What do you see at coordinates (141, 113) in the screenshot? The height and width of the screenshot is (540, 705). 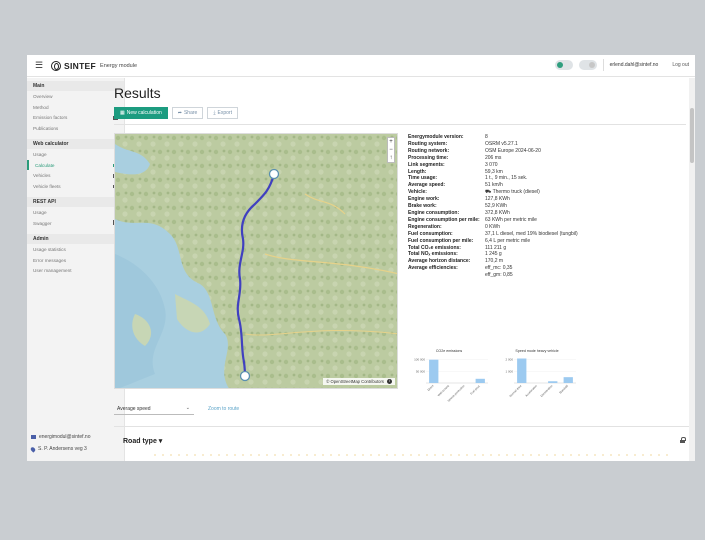 I see `new-calculation-button: ▦ New calculation` at bounding box center [141, 113].